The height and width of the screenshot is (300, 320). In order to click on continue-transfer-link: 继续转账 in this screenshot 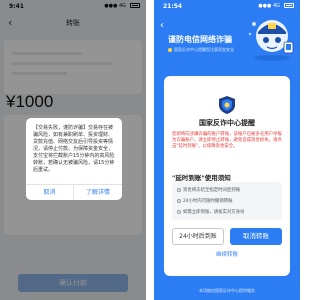, I will do `click(227, 254)`.